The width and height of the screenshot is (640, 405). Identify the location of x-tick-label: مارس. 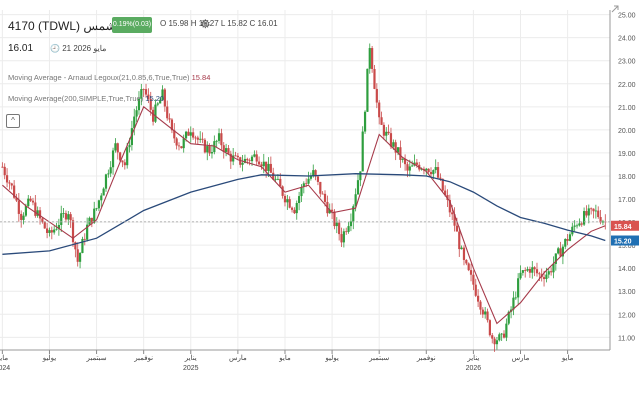
(238, 358).